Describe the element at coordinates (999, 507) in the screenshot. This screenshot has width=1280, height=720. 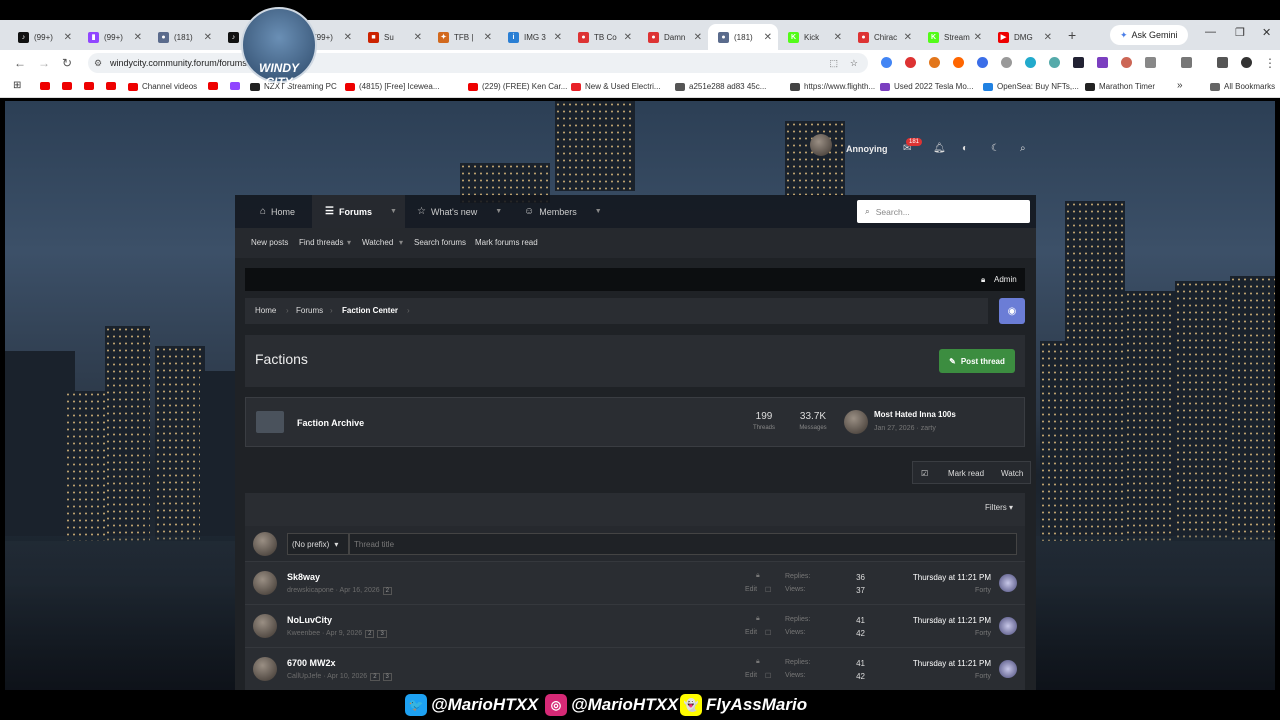
I see `filters-button: Filters ▾` at that location.